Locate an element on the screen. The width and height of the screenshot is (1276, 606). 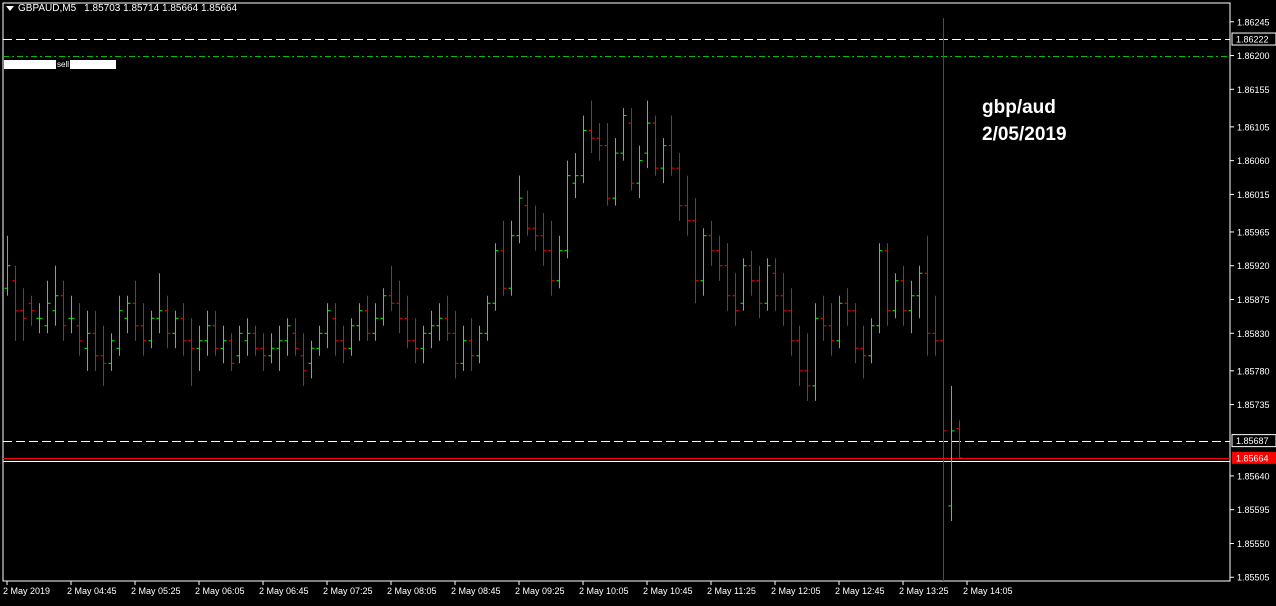
redacted-block is located at coordinates (93, 64).